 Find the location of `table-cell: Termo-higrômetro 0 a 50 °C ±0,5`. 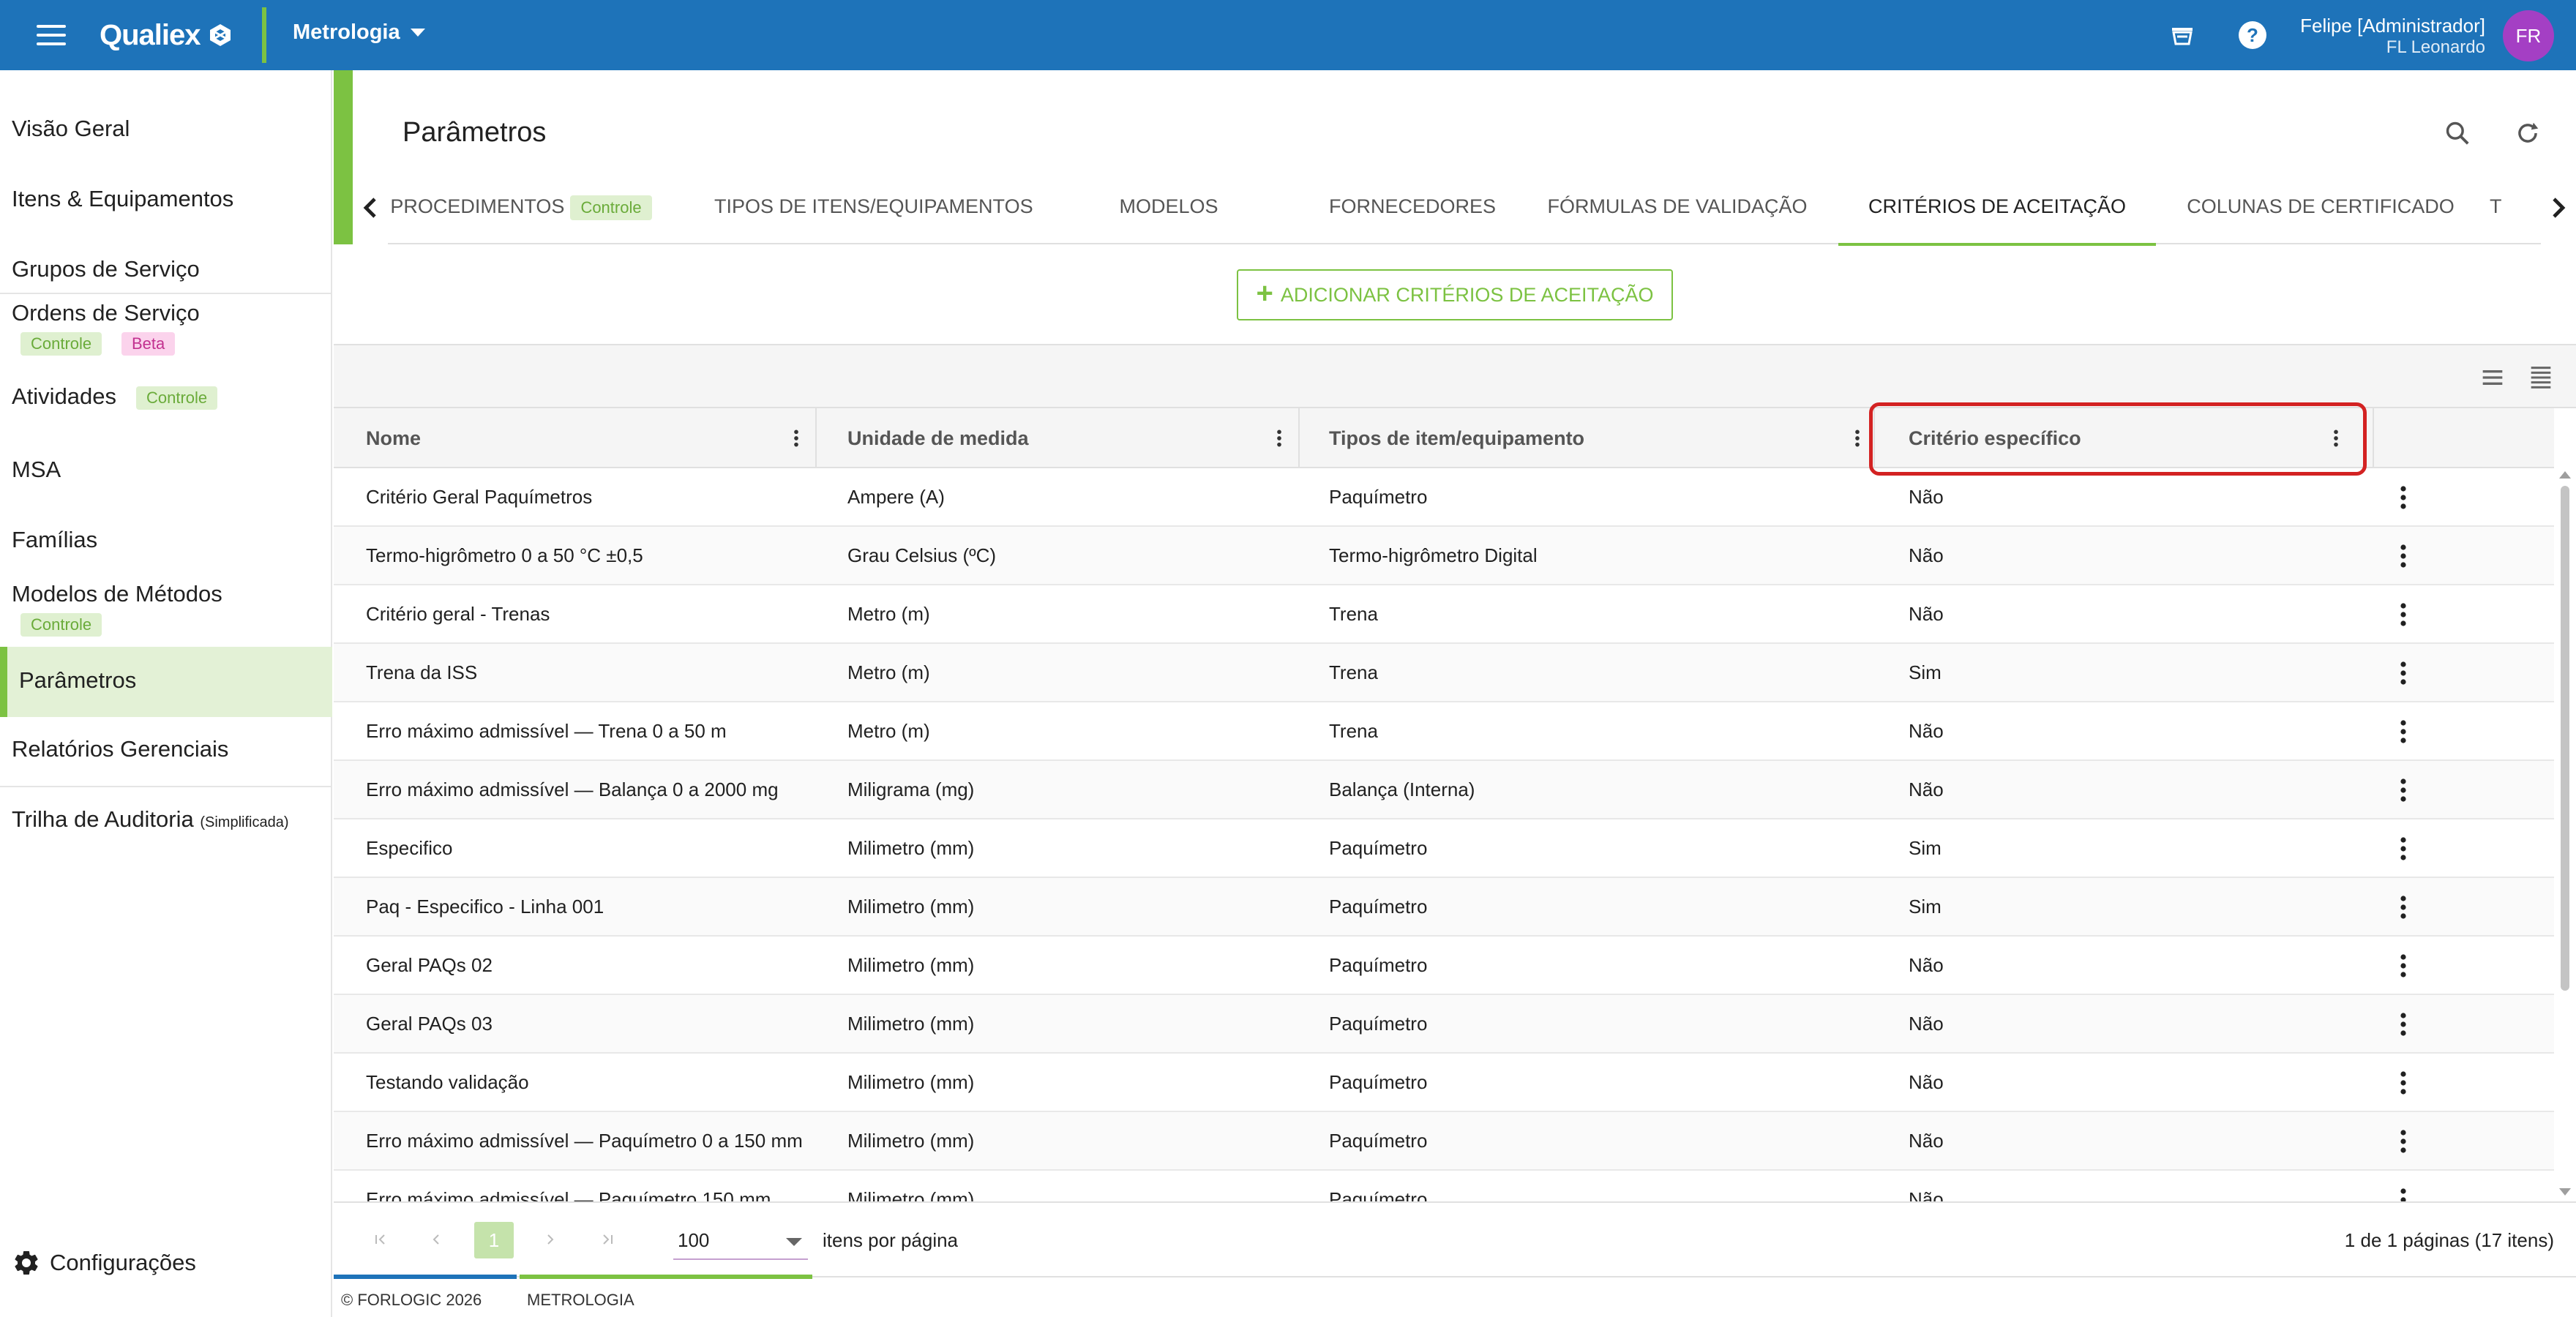

table-cell: Termo-higrômetro 0 a 50 °C ±0,5 is located at coordinates (504, 555).